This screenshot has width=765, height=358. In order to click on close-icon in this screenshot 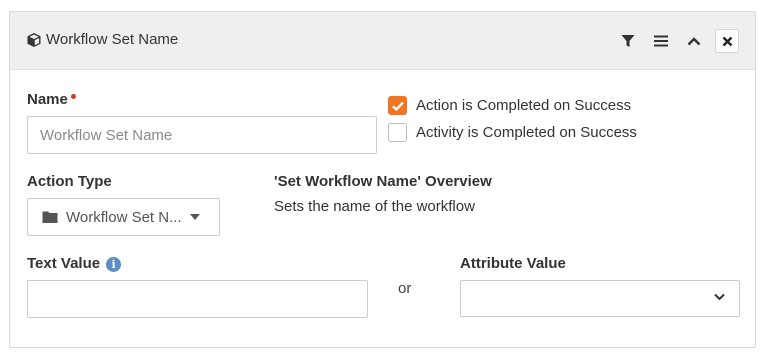, I will do `click(727, 41)`.